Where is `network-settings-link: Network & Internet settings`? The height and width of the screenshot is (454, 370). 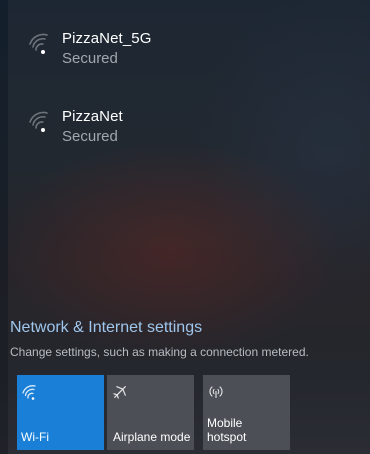
network-settings-link: Network & Internet settings is located at coordinates (106, 328).